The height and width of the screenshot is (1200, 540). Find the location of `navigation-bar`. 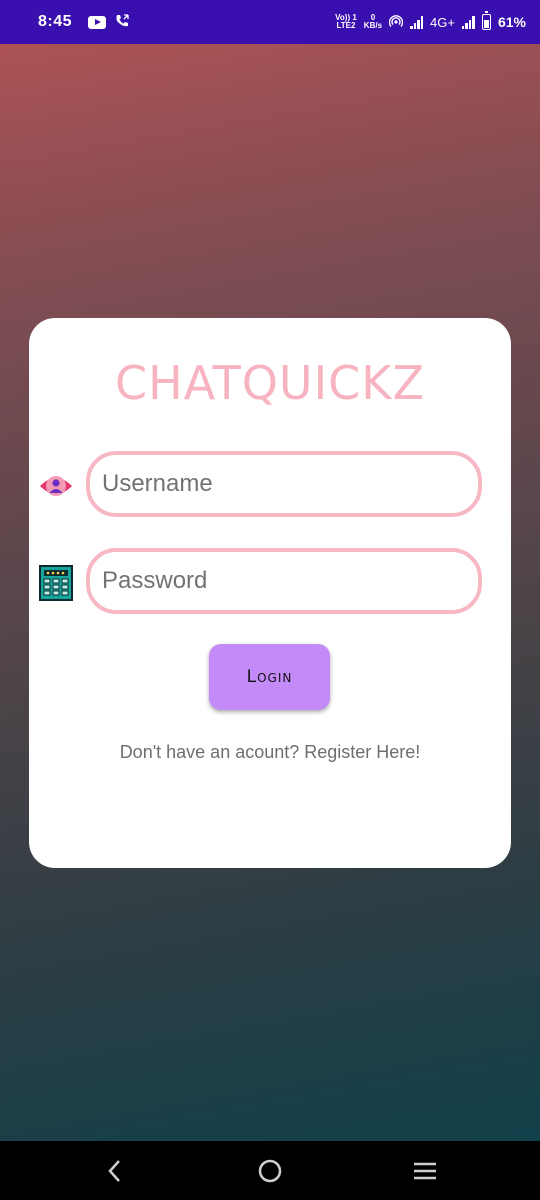

navigation-bar is located at coordinates (270, 1170).